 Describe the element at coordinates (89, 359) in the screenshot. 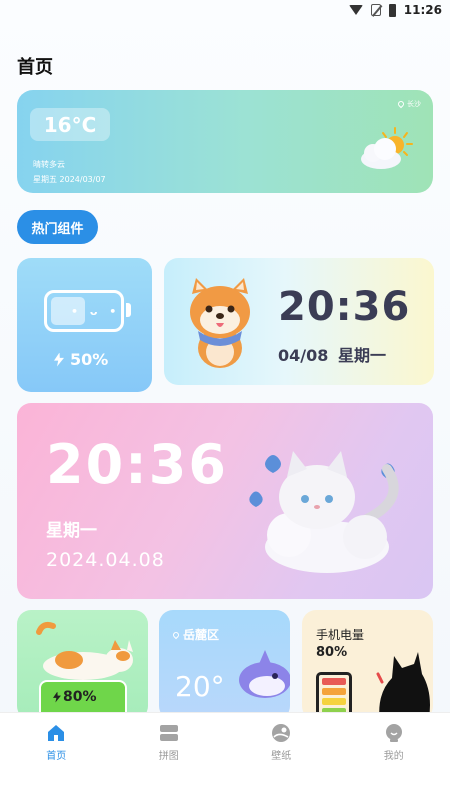

I see `battery-percent: 50%` at that location.